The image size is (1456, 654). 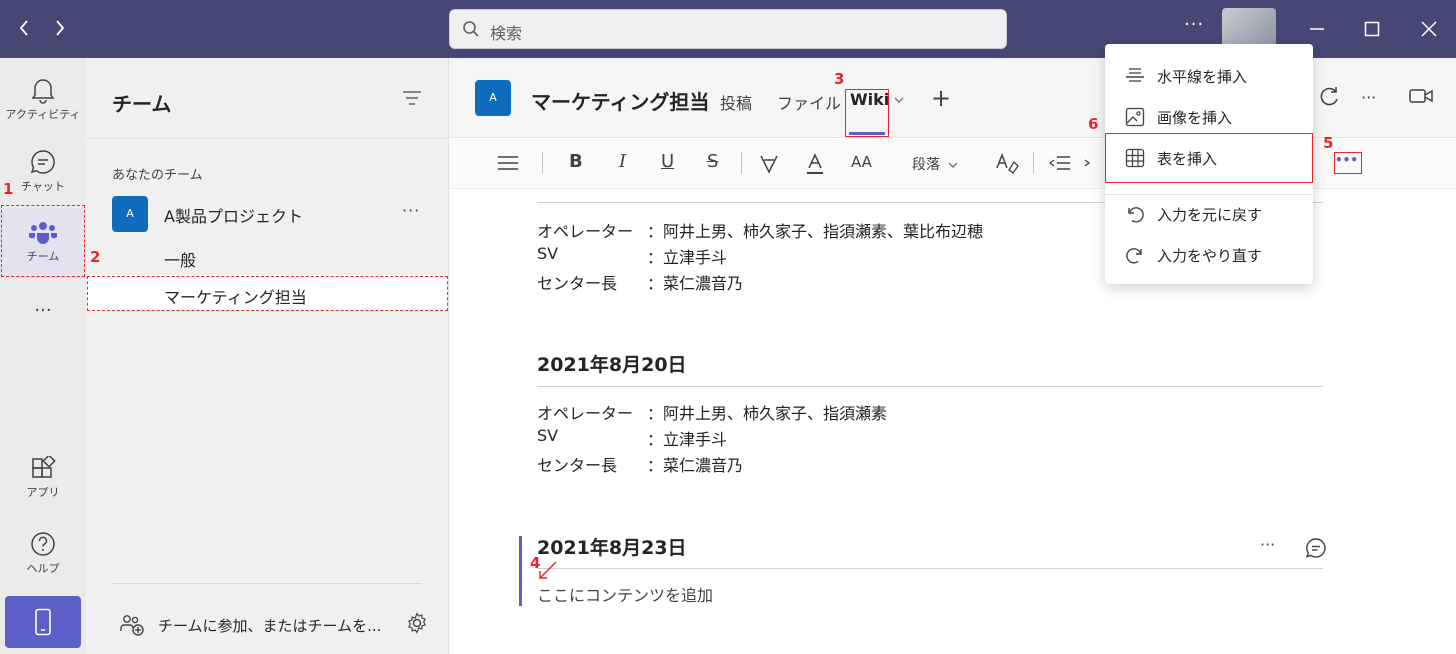 What do you see at coordinates (585, 413) in the screenshot?
I see `row-label: オペレーター` at bounding box center [585, 413].